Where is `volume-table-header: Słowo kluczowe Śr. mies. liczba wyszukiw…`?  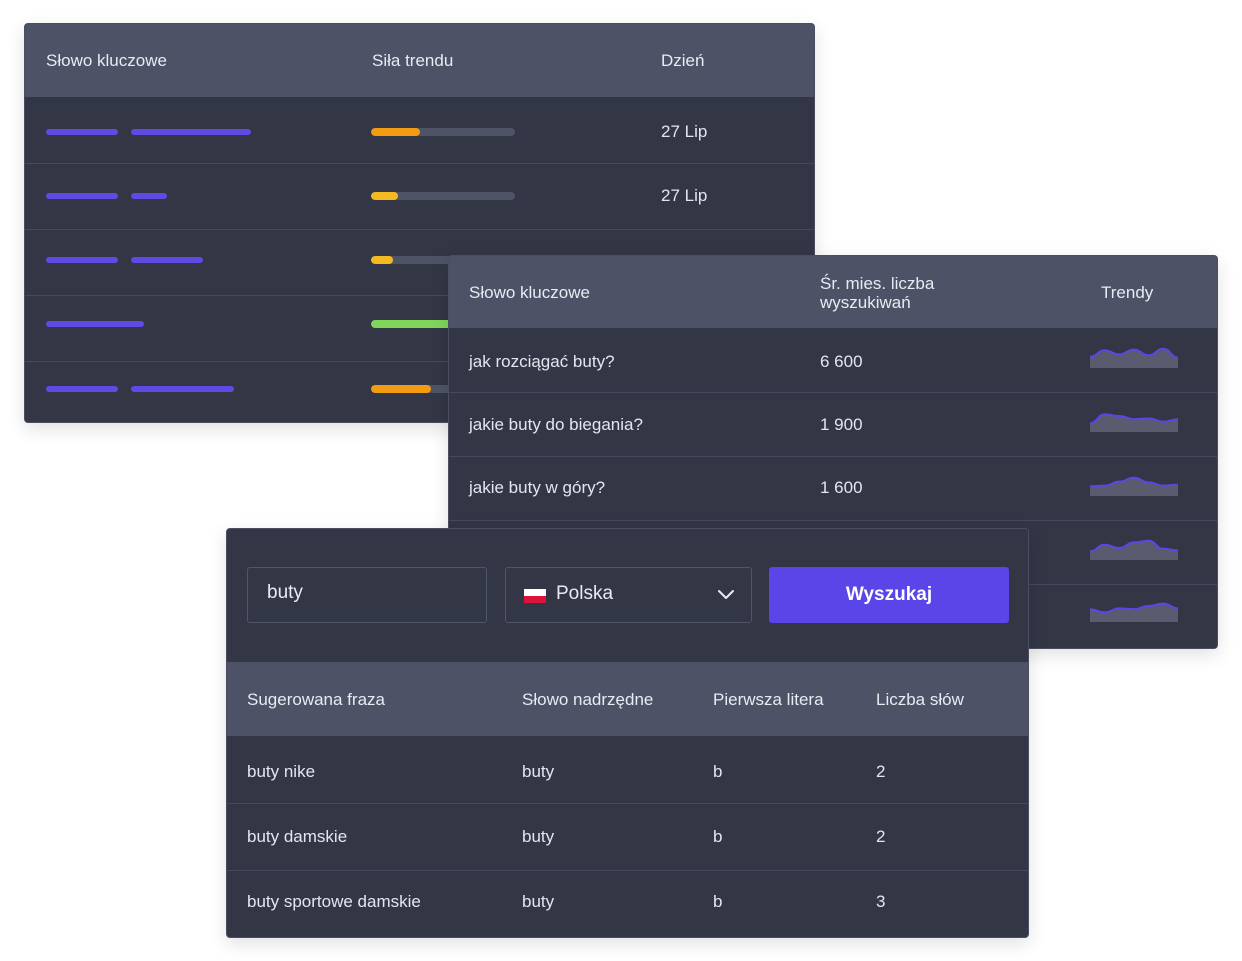 volume-table-header: Słowo kluczowe Śr. mies. liczba wyszukiw… is located at coordinates (833, 292).